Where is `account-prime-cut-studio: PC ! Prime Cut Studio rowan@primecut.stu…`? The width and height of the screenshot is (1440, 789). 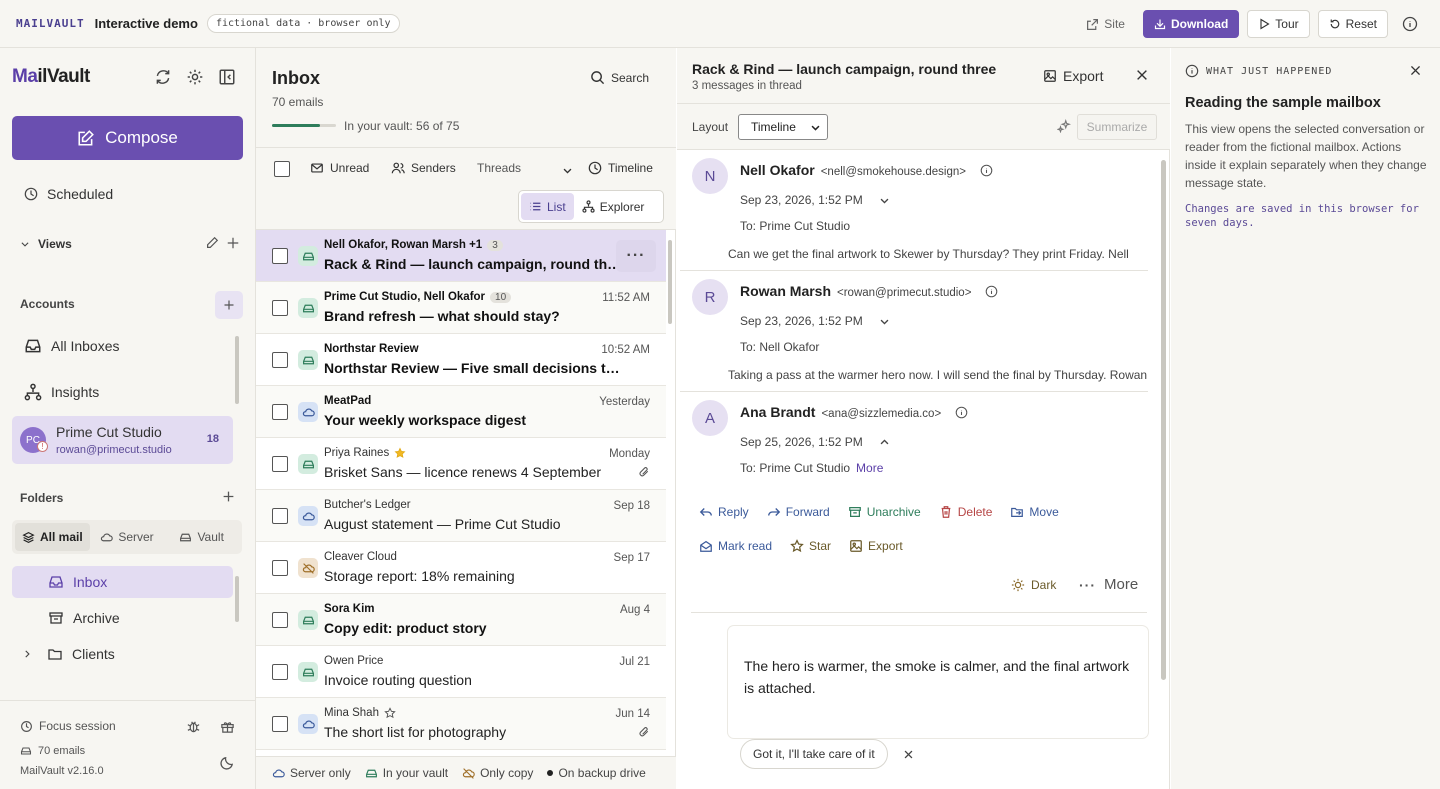 account-prime-cut-studio: PC ! Prime Cut Studio rowan@primecut.stu… is located at coordinates (122, 440).